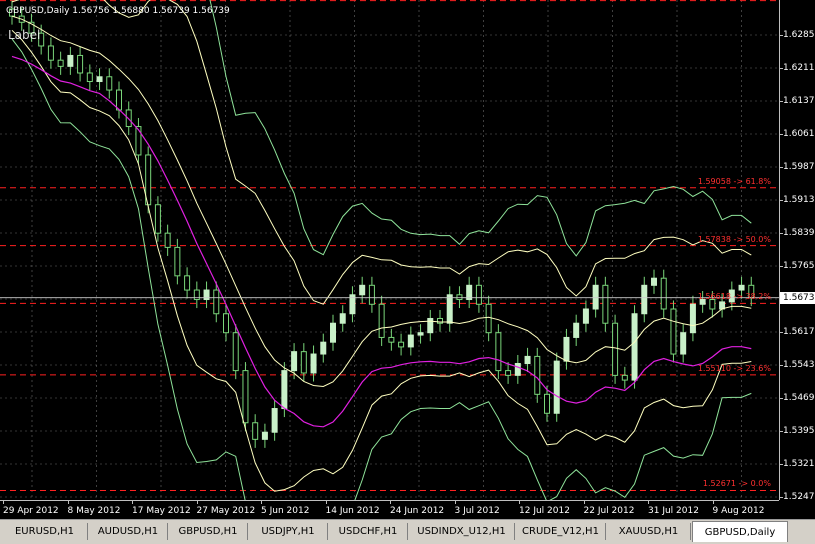 This screenshot has width=815, height=544. What do you see at coordinates (797, 101) in the screenshot?
I see `price-tick-label: 1.61370` at bounding box center [797, 101].